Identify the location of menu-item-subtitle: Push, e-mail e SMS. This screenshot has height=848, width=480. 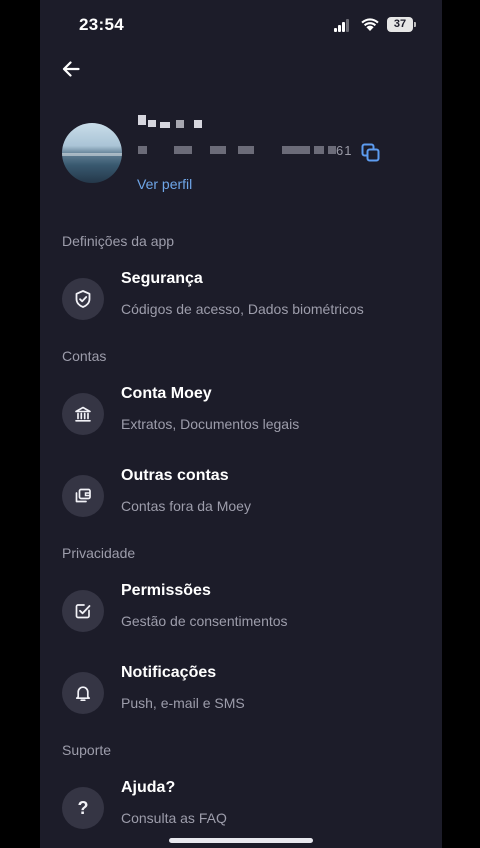
(183, 703).